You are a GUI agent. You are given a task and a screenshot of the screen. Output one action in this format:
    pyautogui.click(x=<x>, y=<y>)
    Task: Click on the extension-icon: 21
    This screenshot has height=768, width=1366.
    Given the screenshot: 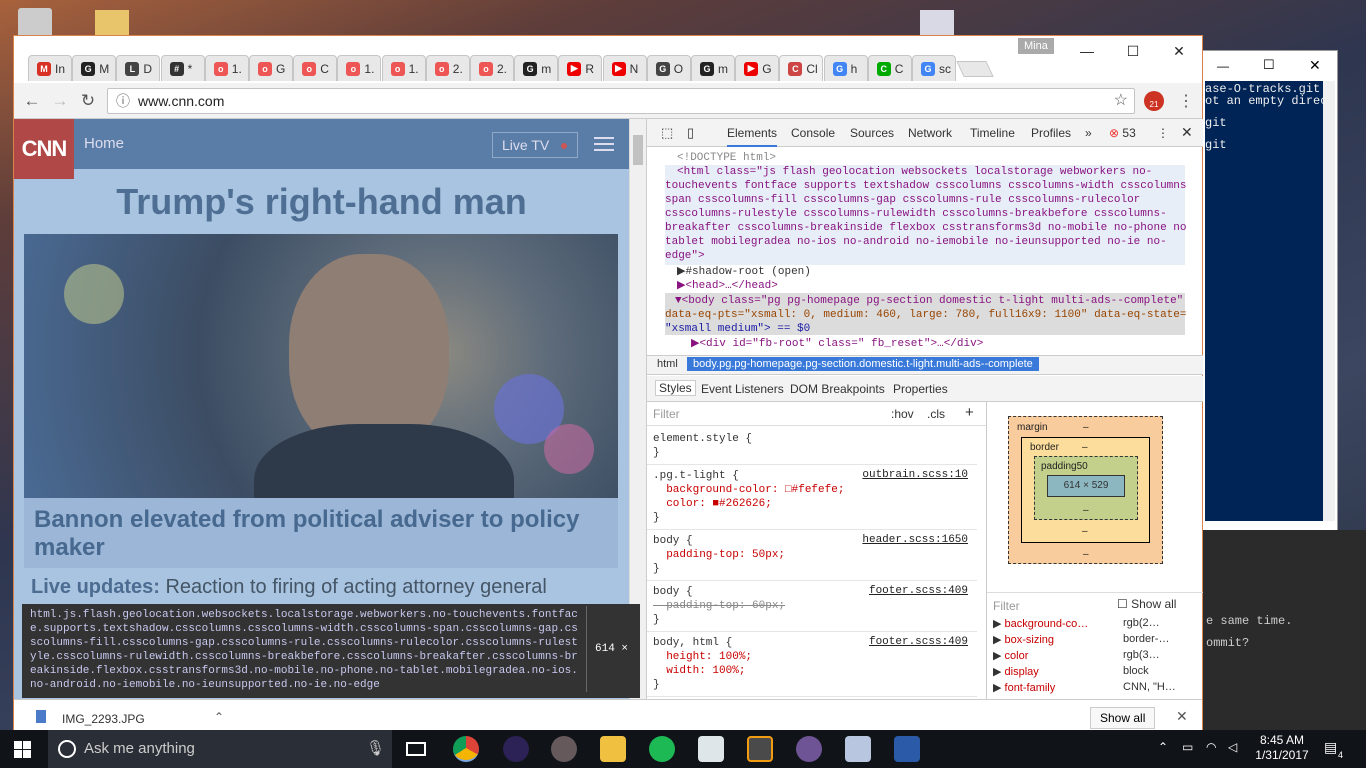 What is the action you would take?
    pyautogui.click(x=1154, y=101)
    